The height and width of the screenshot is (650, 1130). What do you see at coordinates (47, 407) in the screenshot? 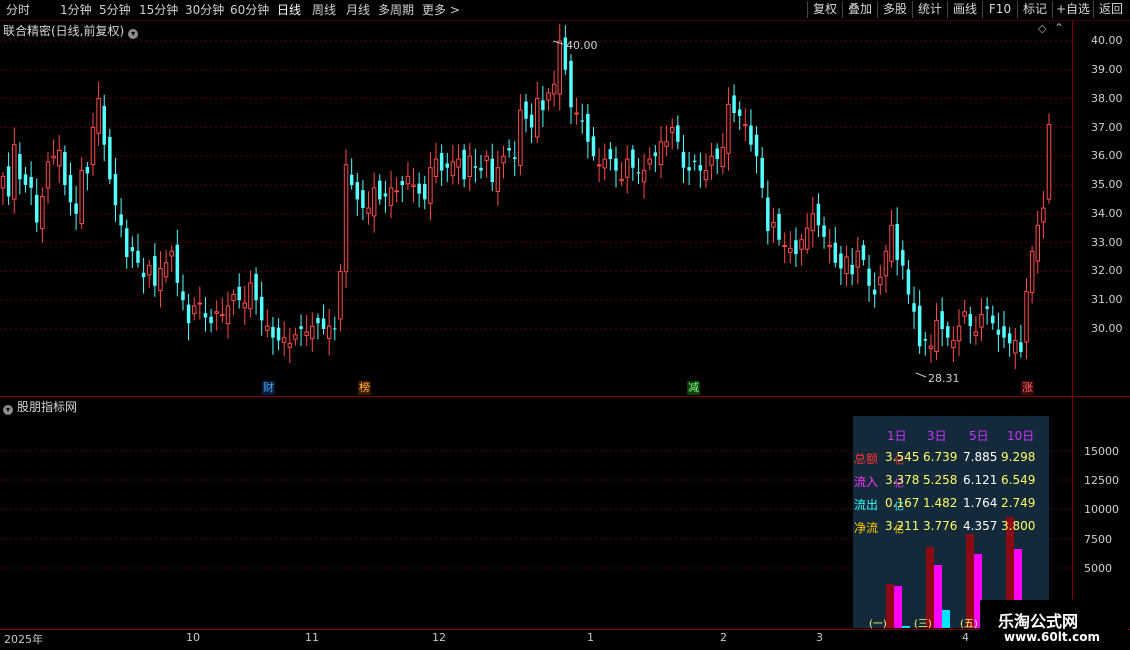
I see `indicator-name: 股朋指标网` at bounding box center [47, 407].